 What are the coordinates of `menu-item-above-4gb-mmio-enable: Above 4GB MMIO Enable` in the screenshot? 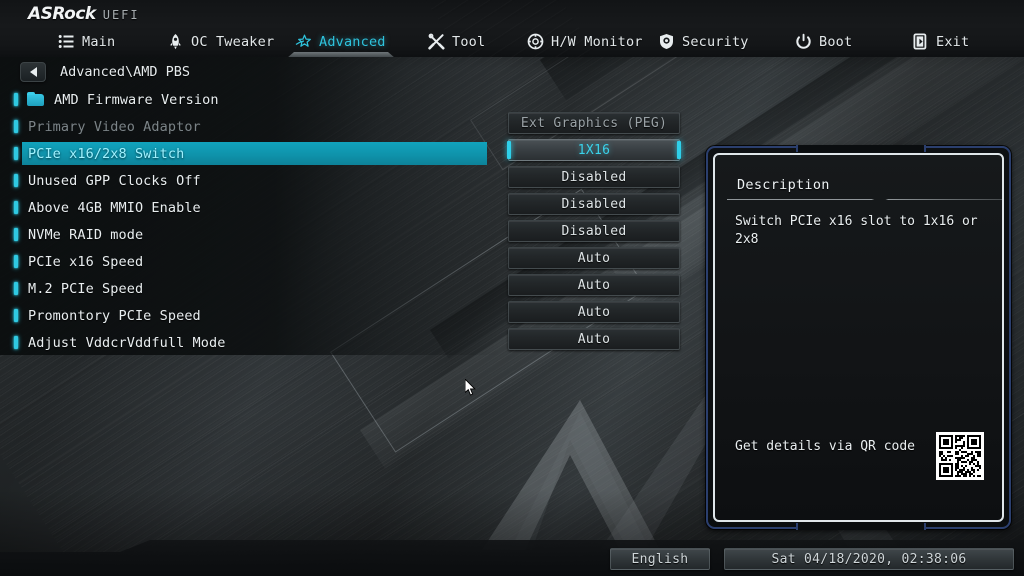 It's located at (250, 207).